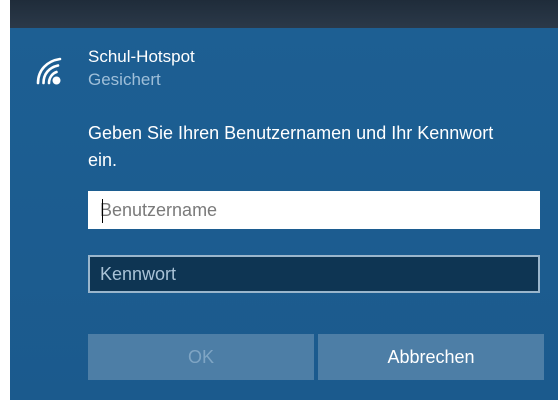 This screenshot has height=400, width=558. What do you see at coordinates (138, 274) in the screenshot?
I see `password-placeholder: Kennwort` at bounding box center [138, 274].